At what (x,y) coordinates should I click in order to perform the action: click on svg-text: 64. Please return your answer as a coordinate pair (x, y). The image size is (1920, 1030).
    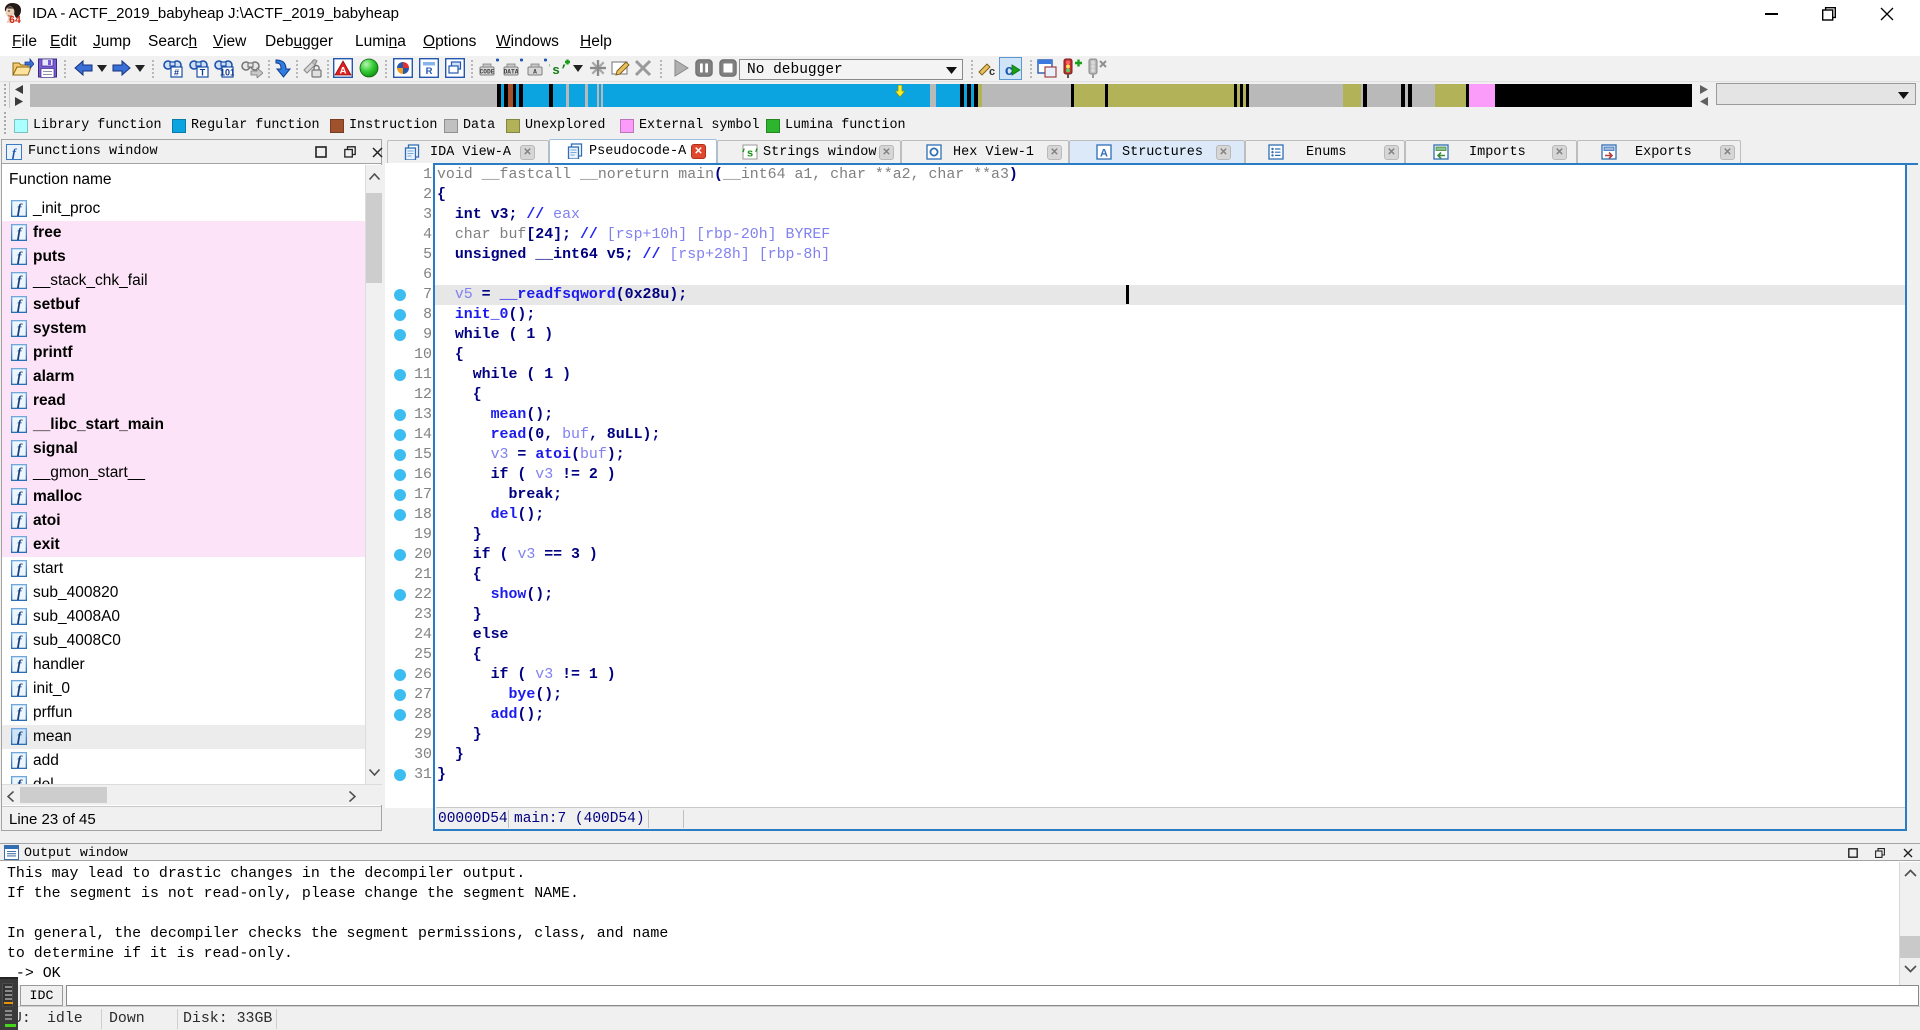
    Looking at the image, I should click on (15, 19).